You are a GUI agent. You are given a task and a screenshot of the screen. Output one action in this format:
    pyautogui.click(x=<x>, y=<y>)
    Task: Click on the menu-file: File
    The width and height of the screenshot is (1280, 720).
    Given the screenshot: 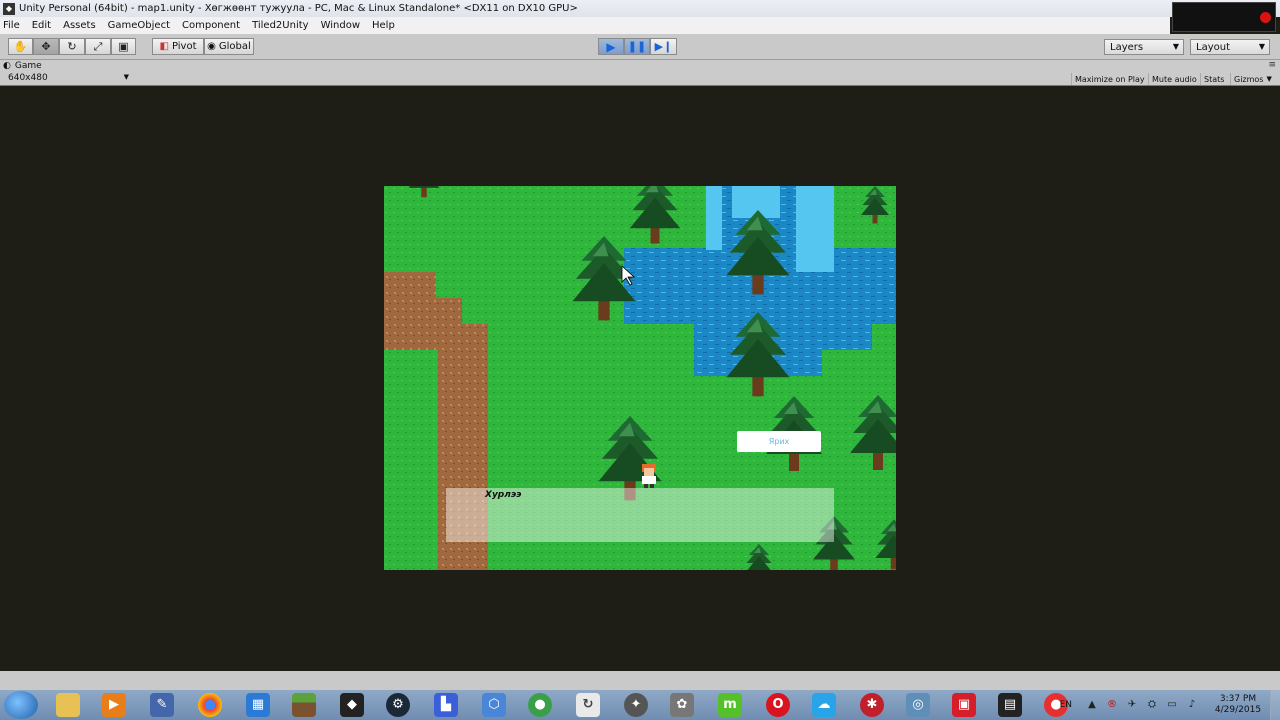 What is the action you would take?
    pyautogui.click(x=11, y=25)
    